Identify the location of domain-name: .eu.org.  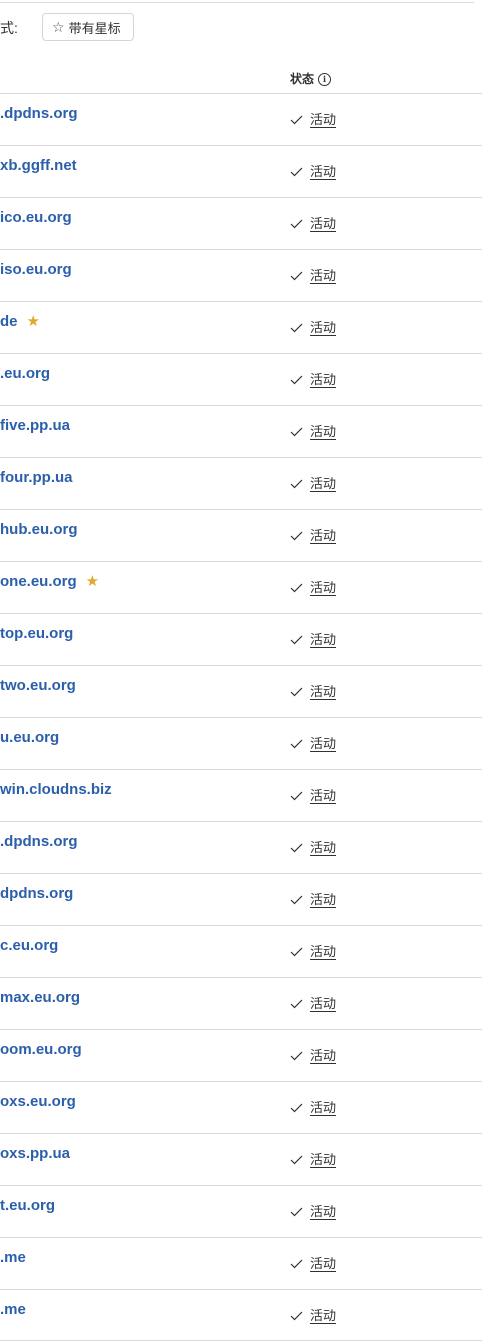
(25, 373).